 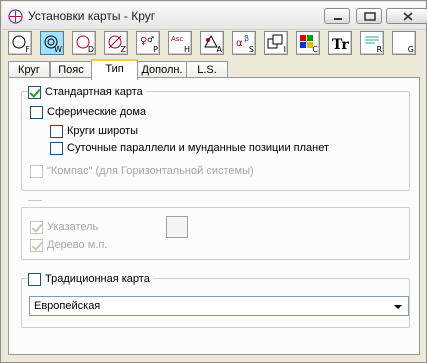 What do you see at coordinates (410, 49) in the screenshot?
I see `toolbar-button-letter: G` at bounding box center [410, 49].